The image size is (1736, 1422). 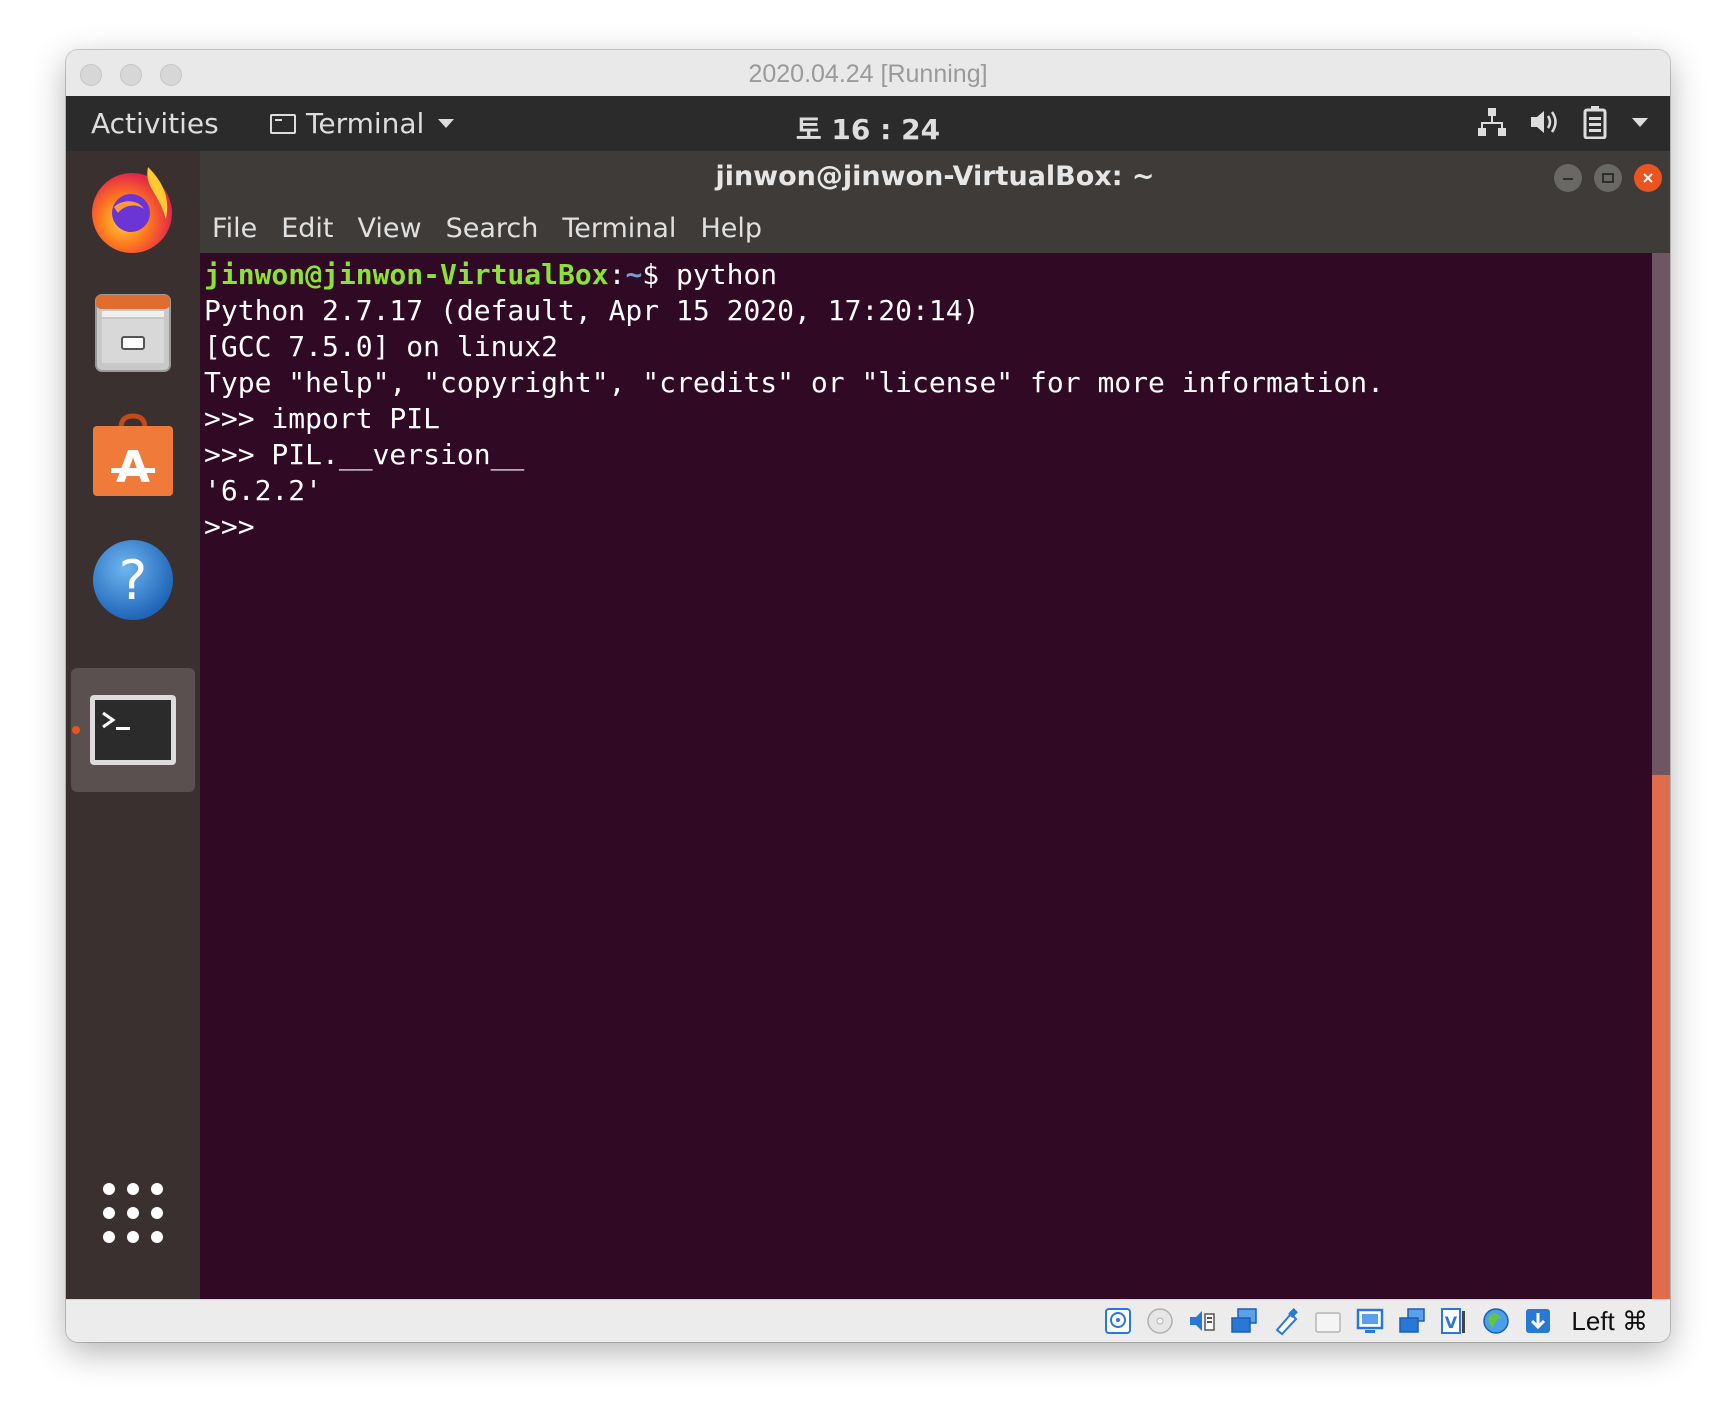 I want to click on video-capture-icon, so click(x=1412, y=1321).